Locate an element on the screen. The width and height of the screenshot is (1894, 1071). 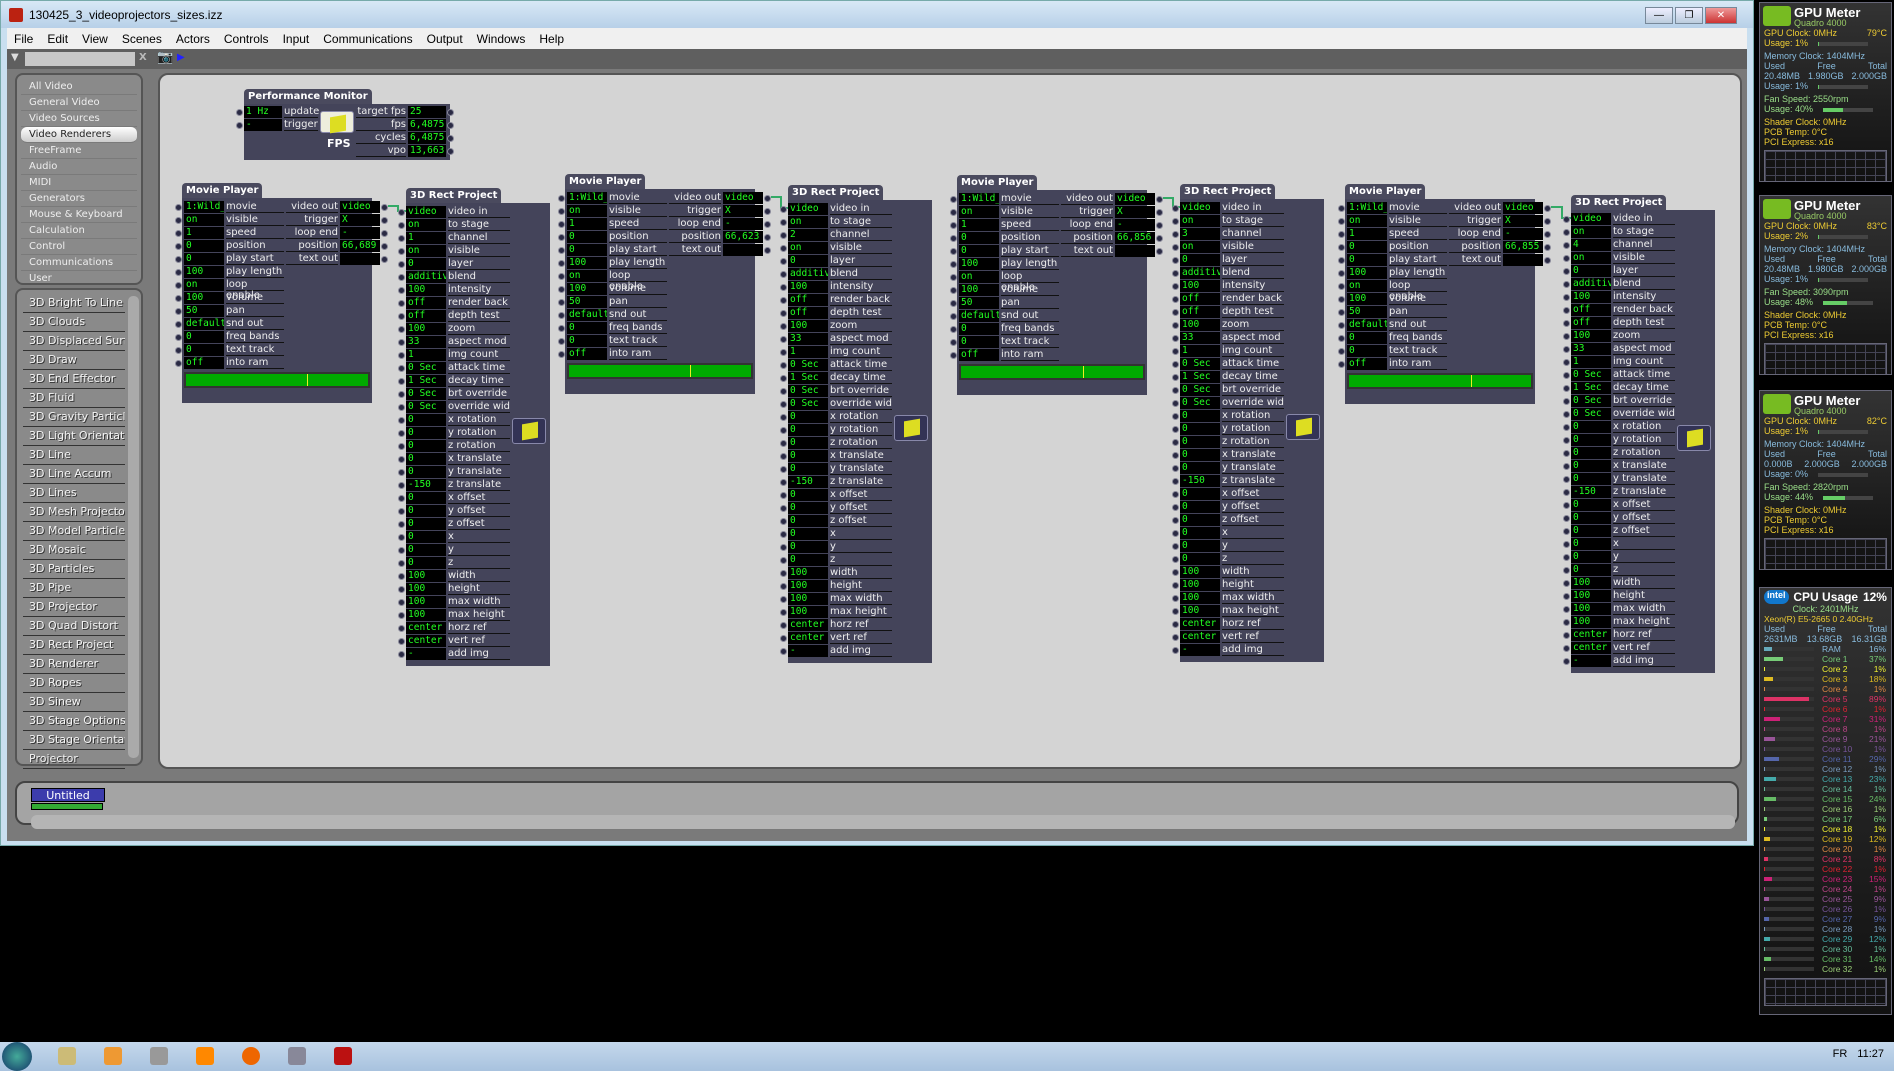
input-value: 4 is located at coordinates (1591, 245).